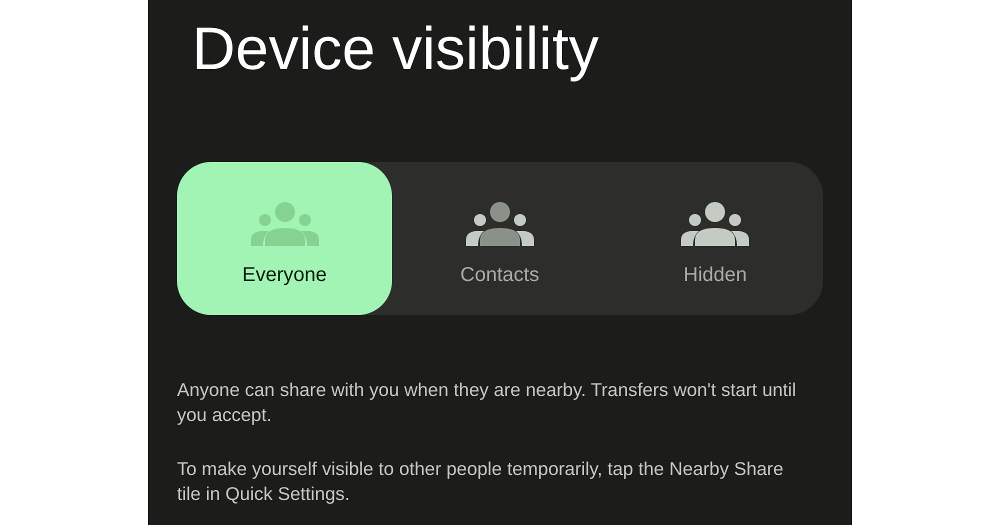 This screenshot has width=1000, height=525. I want to click on description-text: To make yourself visible to other people temporarily, tap the Nearby Share tile in Quick Settings., so click(480, 481).